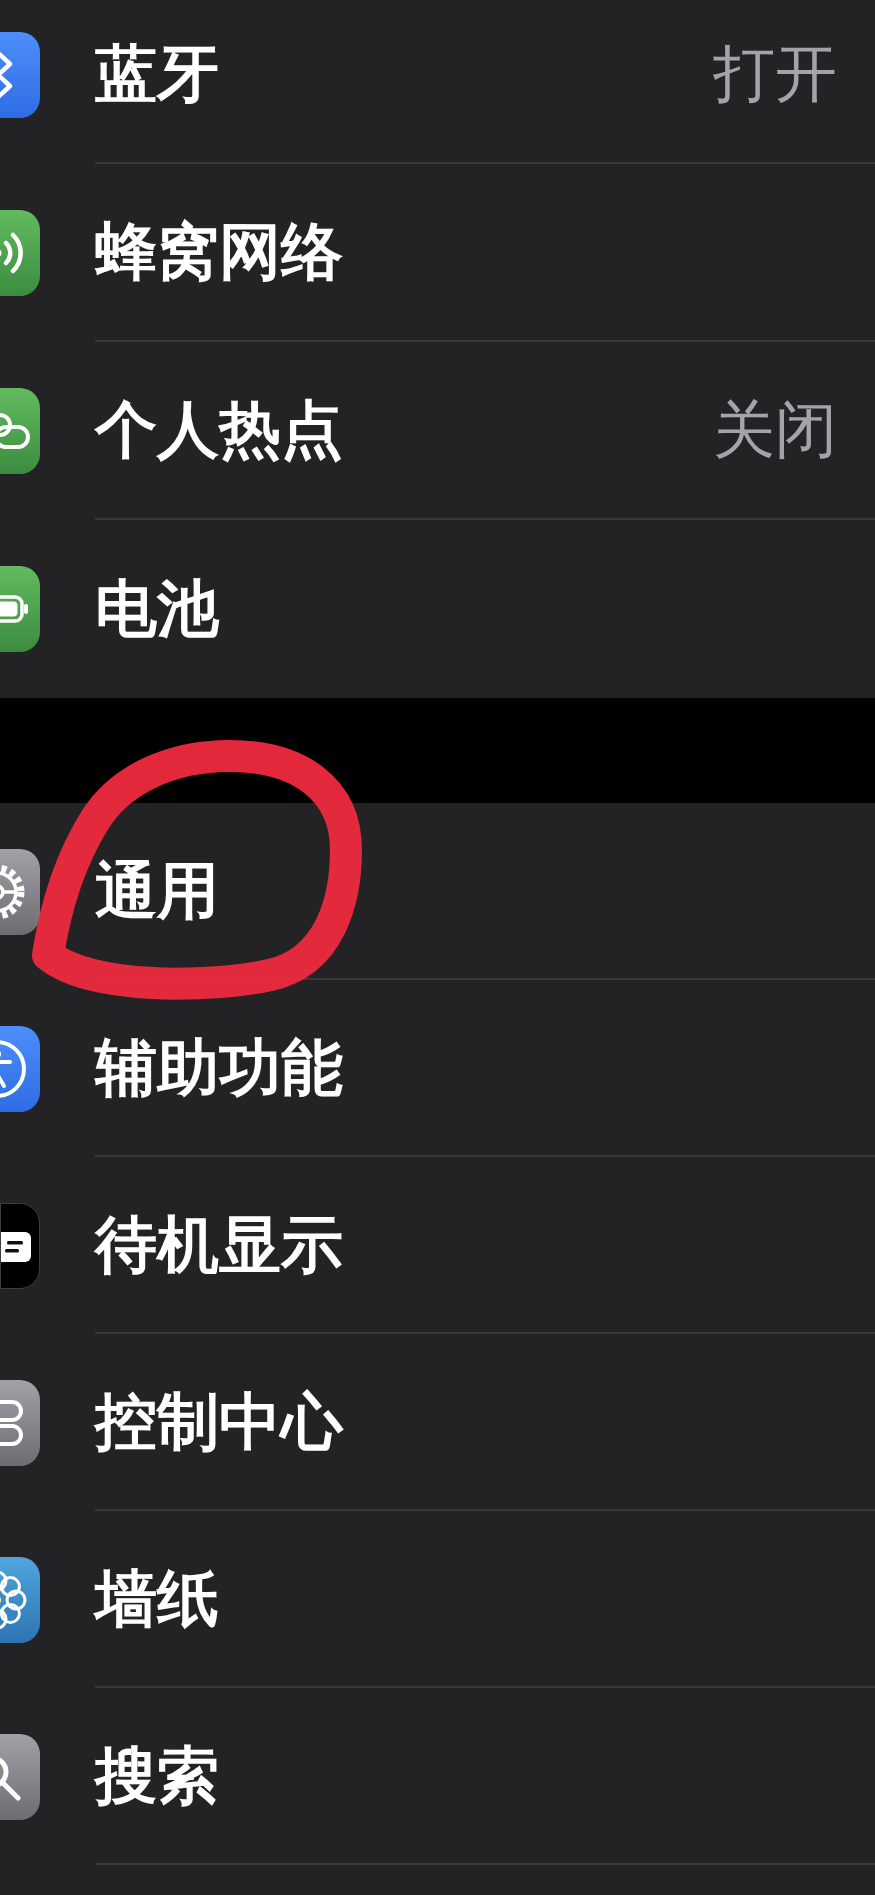  Describe the element at coordinates (219, 1421) in the screenshot. I see `settings-item-label: 控制中心` at that location.